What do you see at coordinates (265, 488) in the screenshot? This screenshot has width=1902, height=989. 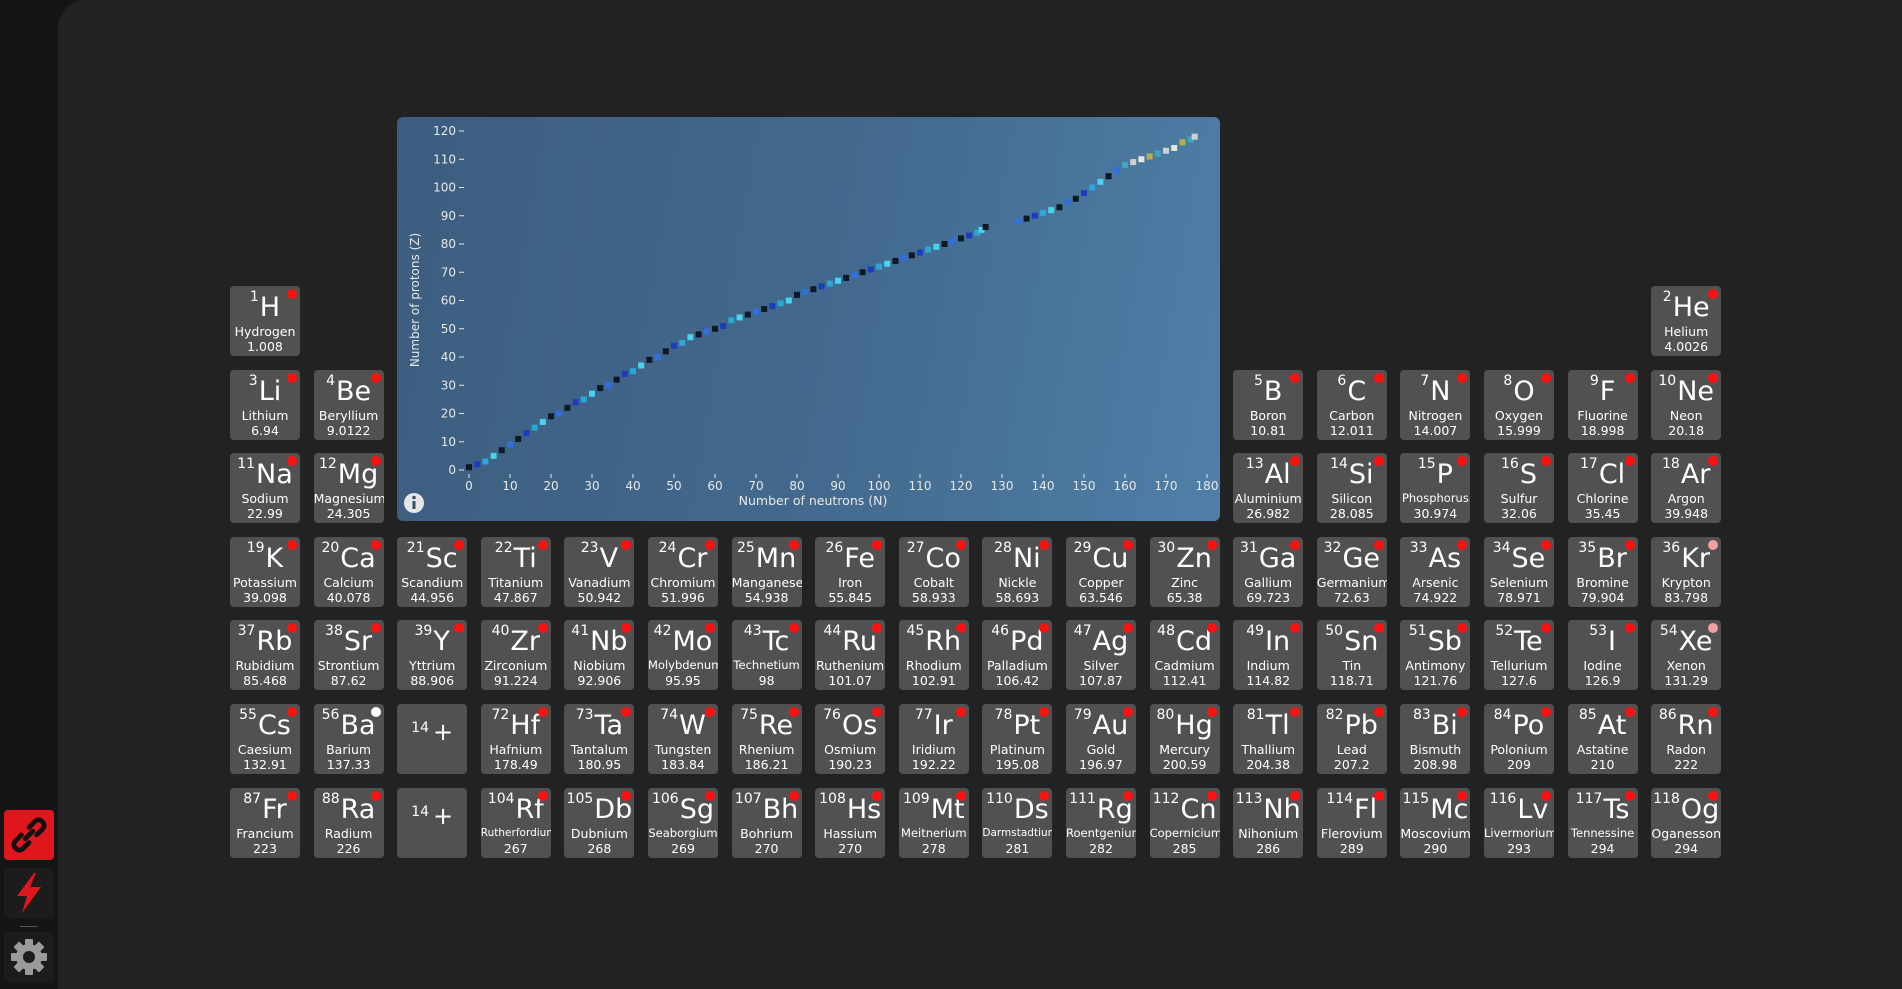 I see `element-tile-na: 11Na Sodium 22.99` at bounding box center [265, 488].